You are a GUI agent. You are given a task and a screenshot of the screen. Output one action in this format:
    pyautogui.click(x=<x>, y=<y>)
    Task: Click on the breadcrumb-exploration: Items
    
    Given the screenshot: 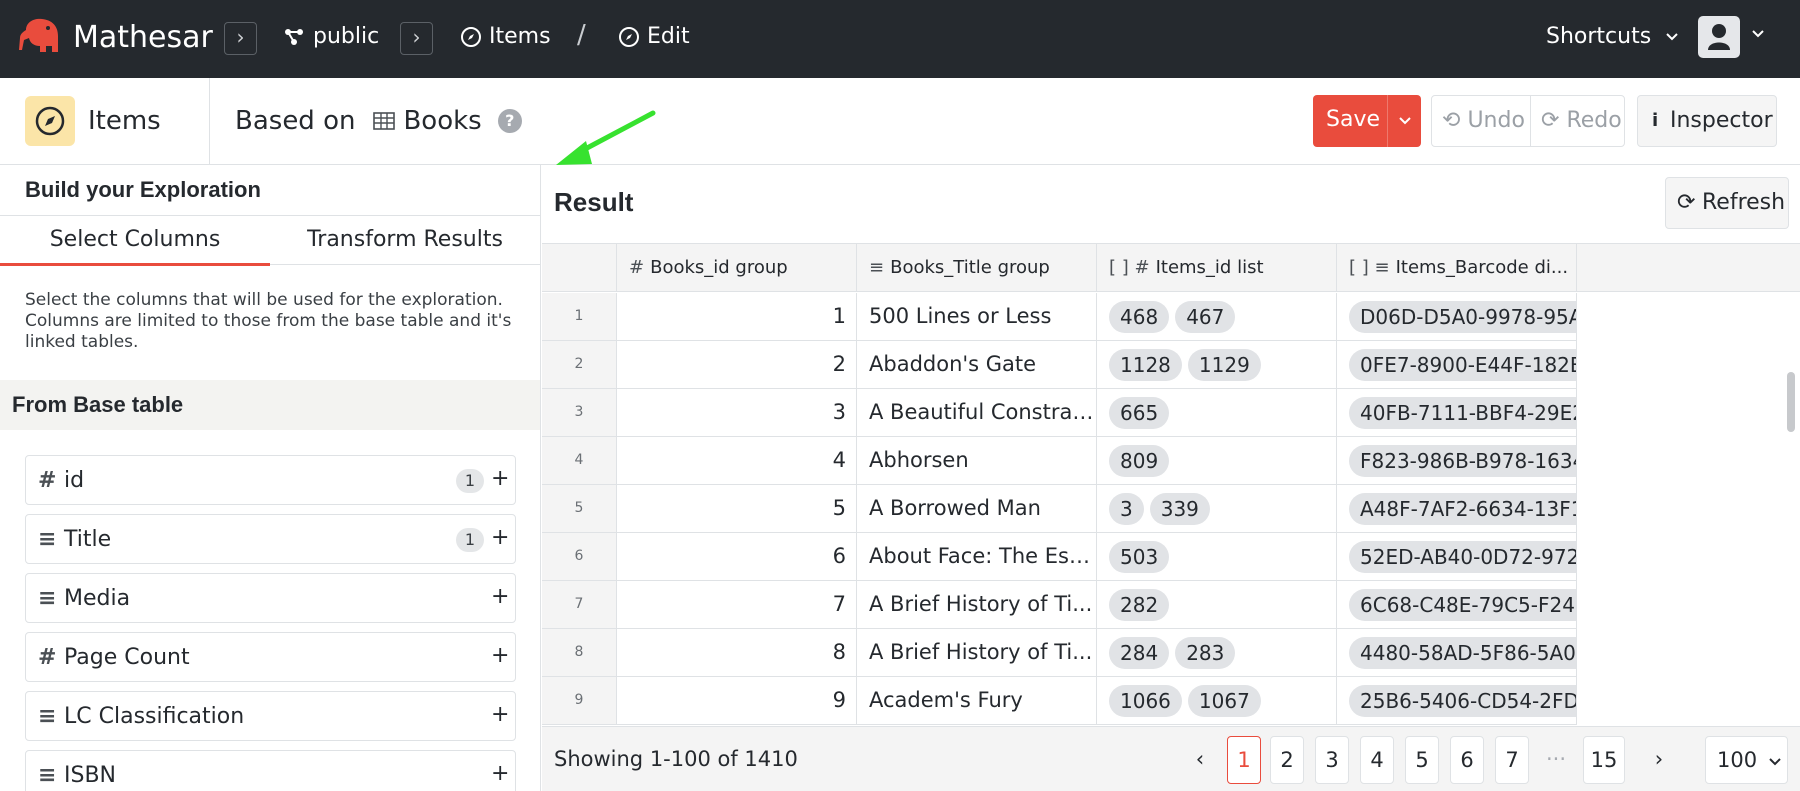 What is the action you would take?
    pyautogui.click(x=505, y=36)
    